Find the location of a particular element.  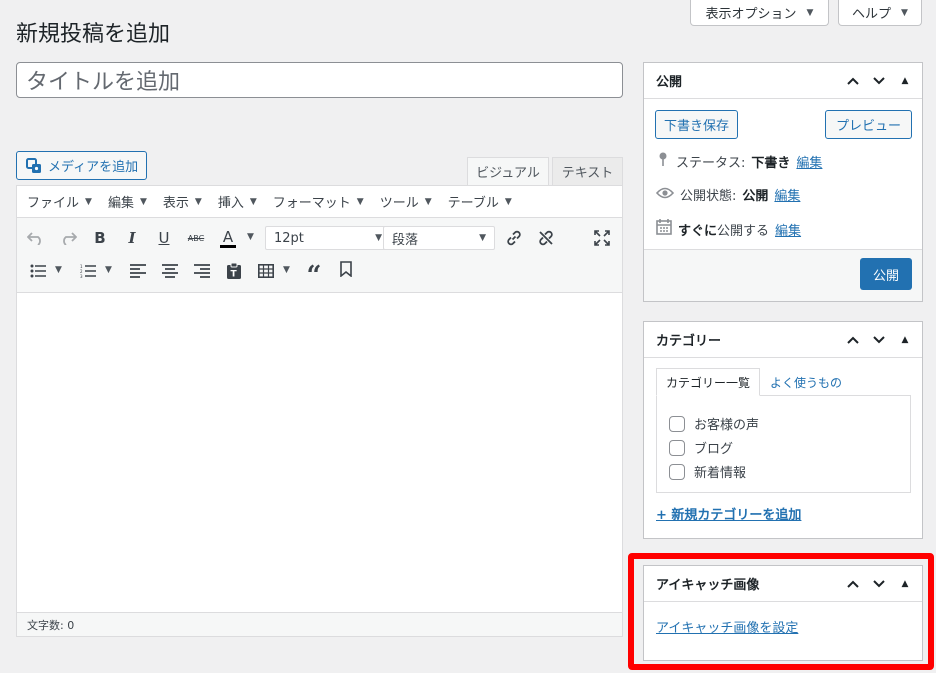

save-draft-label: 下書き保存 is located at coordinates (696, 126).